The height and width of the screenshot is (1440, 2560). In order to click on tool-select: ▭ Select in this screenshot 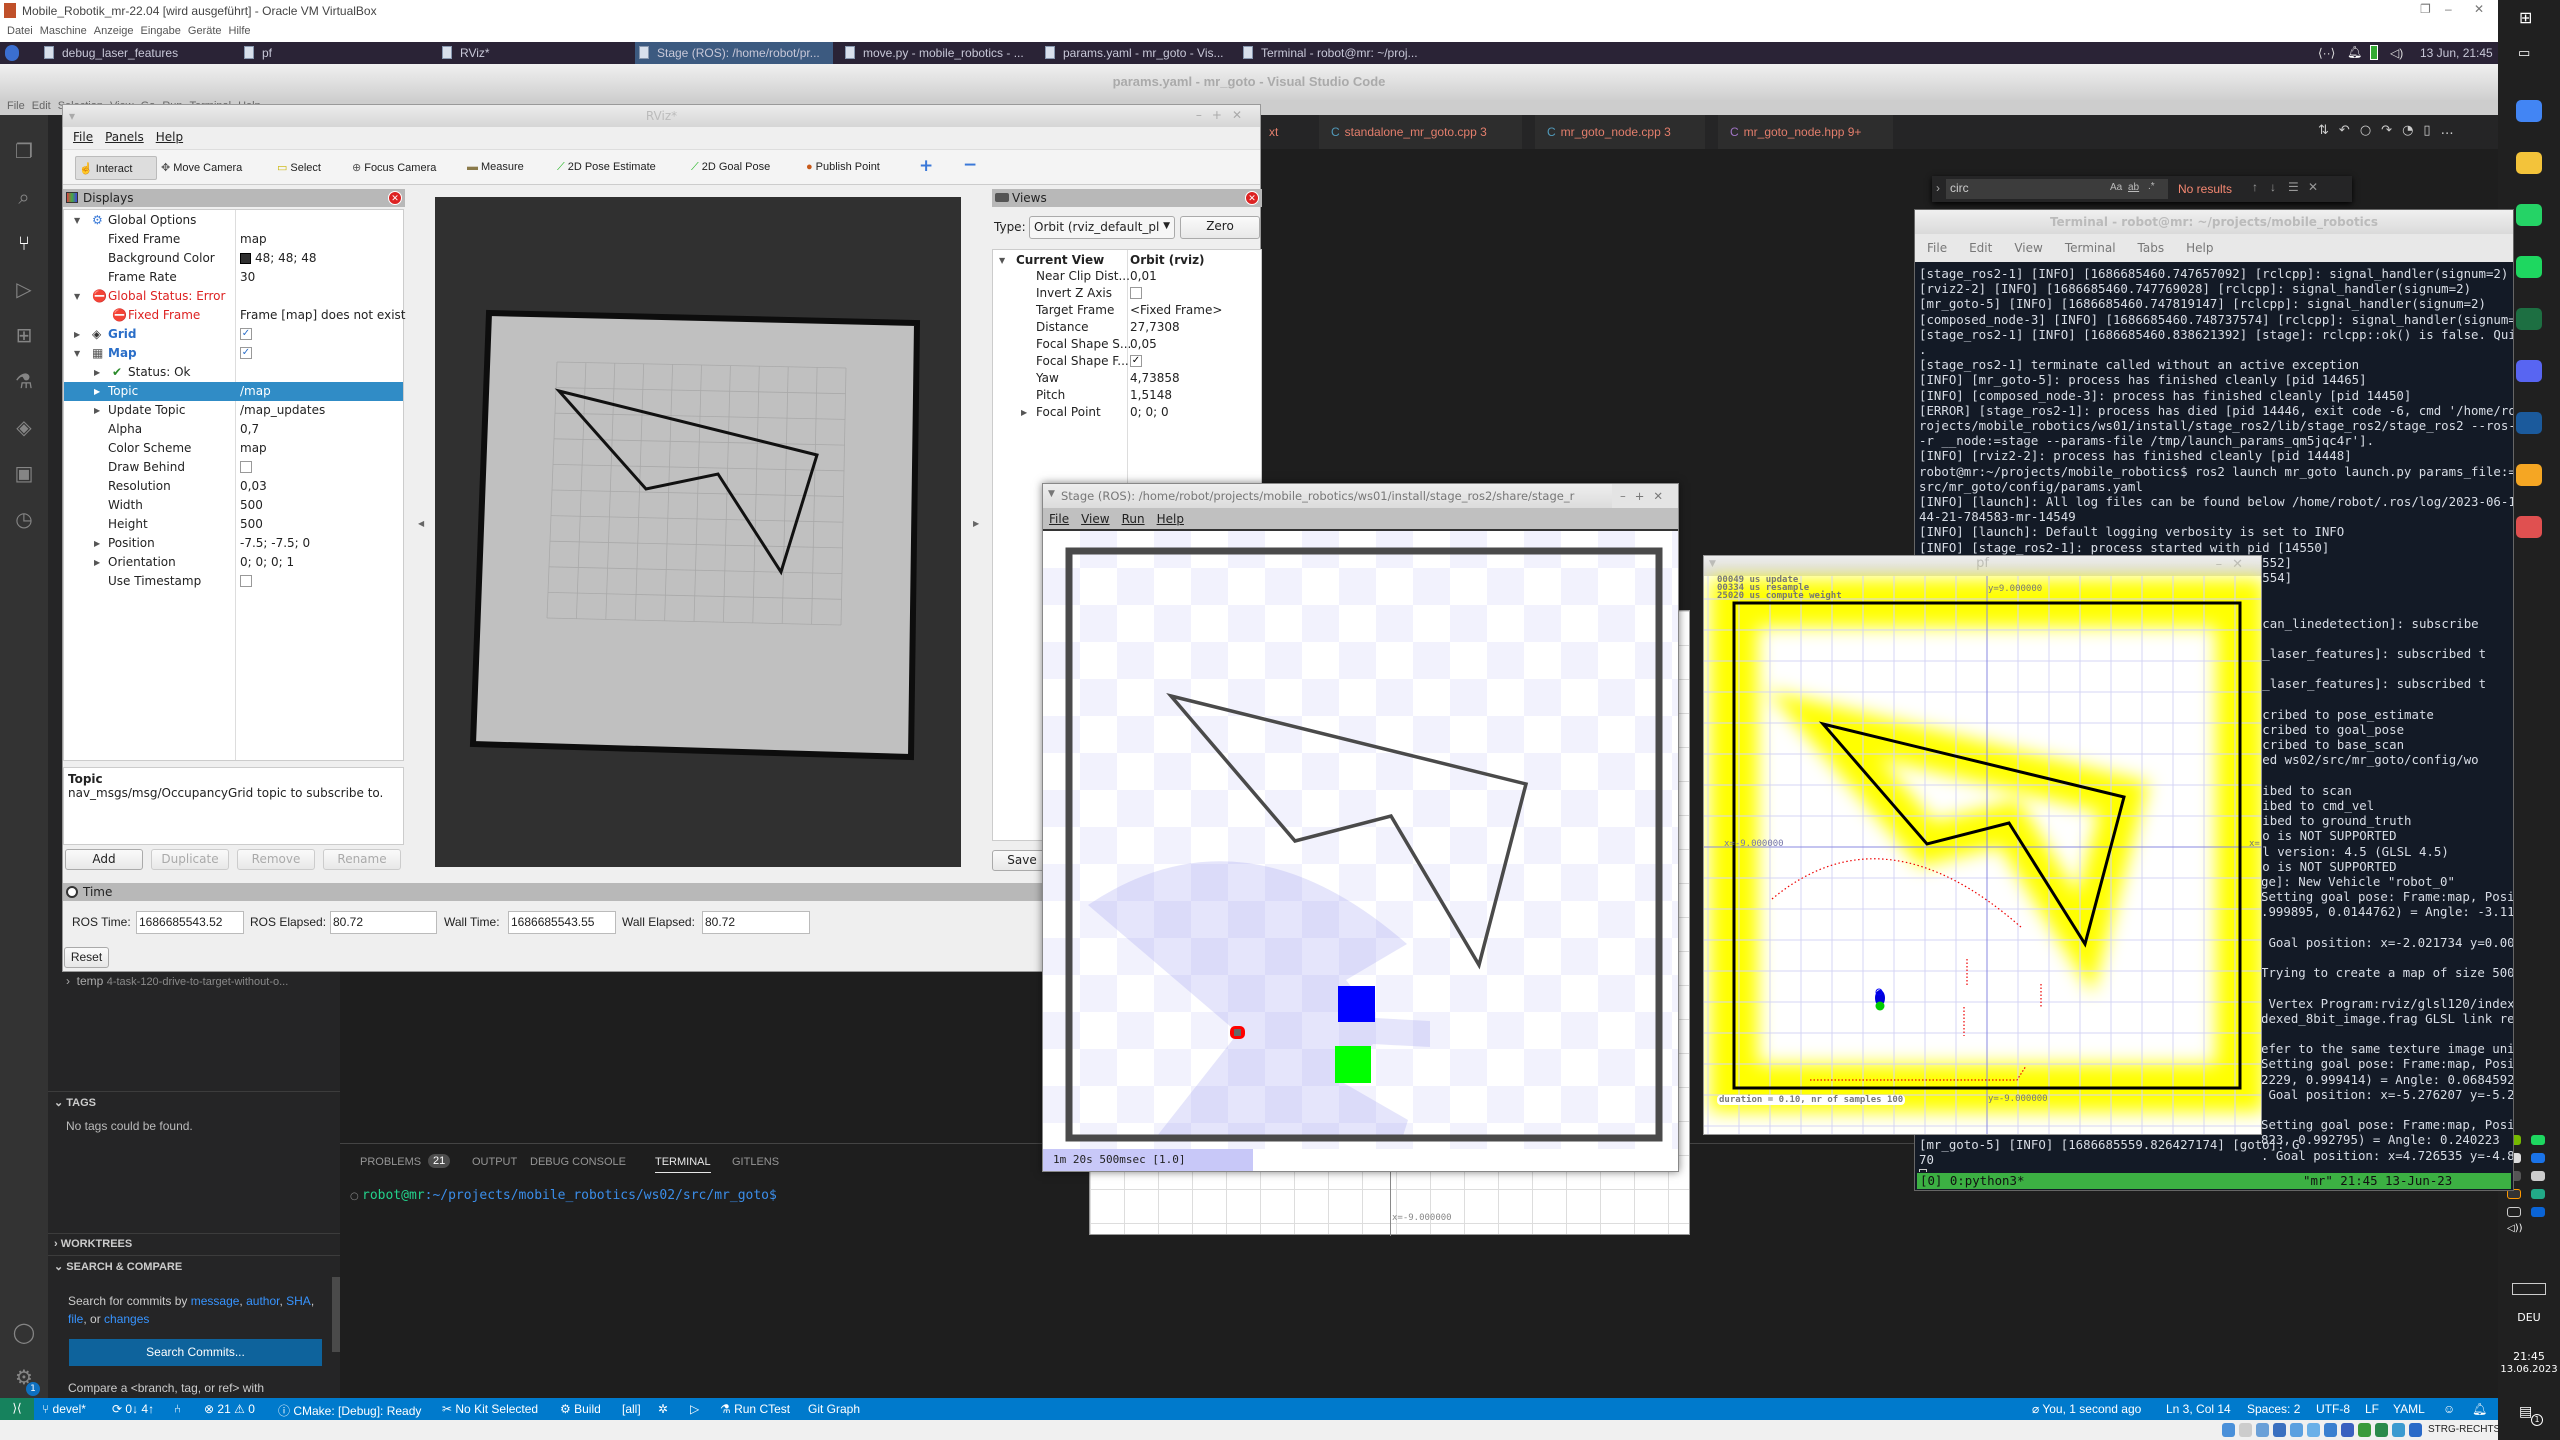, I will do `click(299, 168)`.